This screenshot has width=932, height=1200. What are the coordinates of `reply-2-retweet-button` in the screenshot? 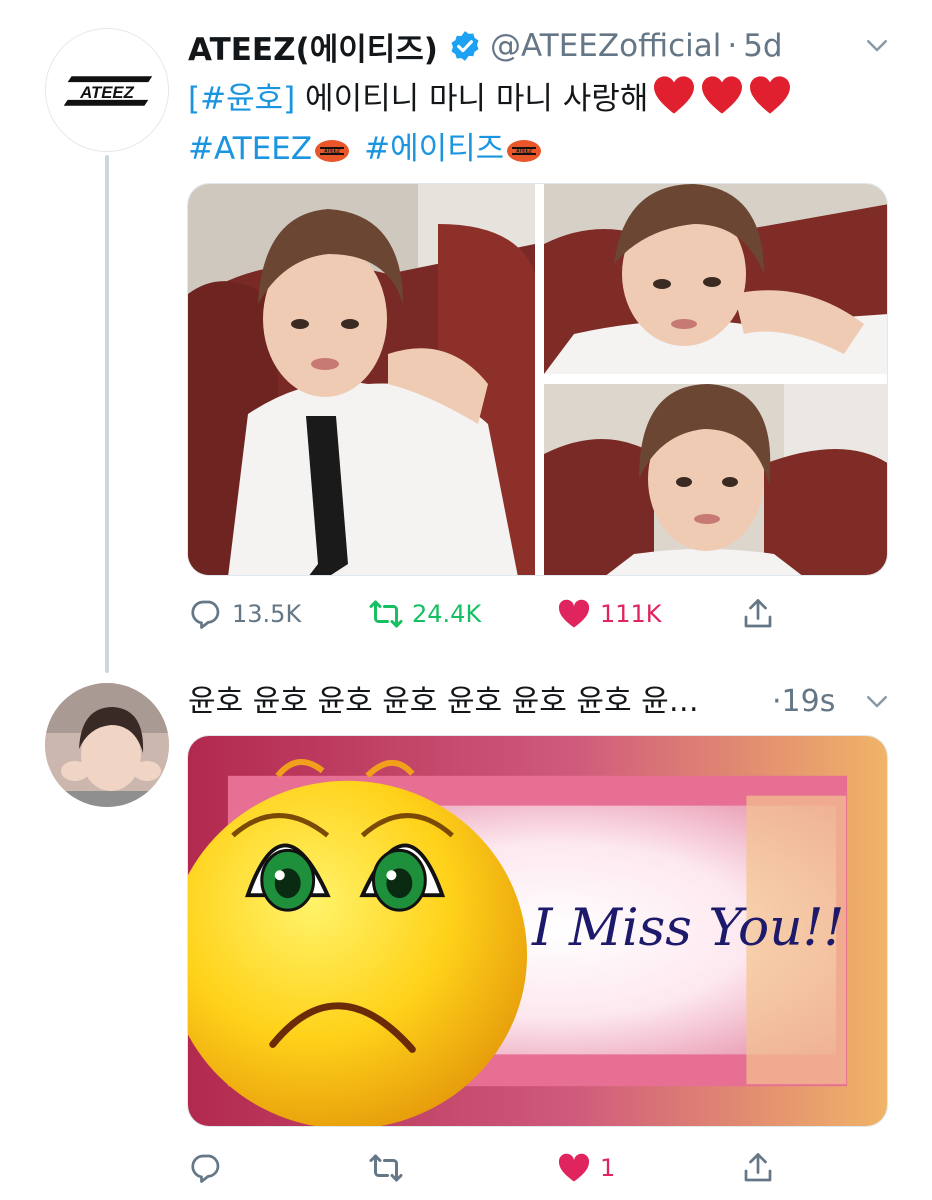 It's located at (386, 1168).